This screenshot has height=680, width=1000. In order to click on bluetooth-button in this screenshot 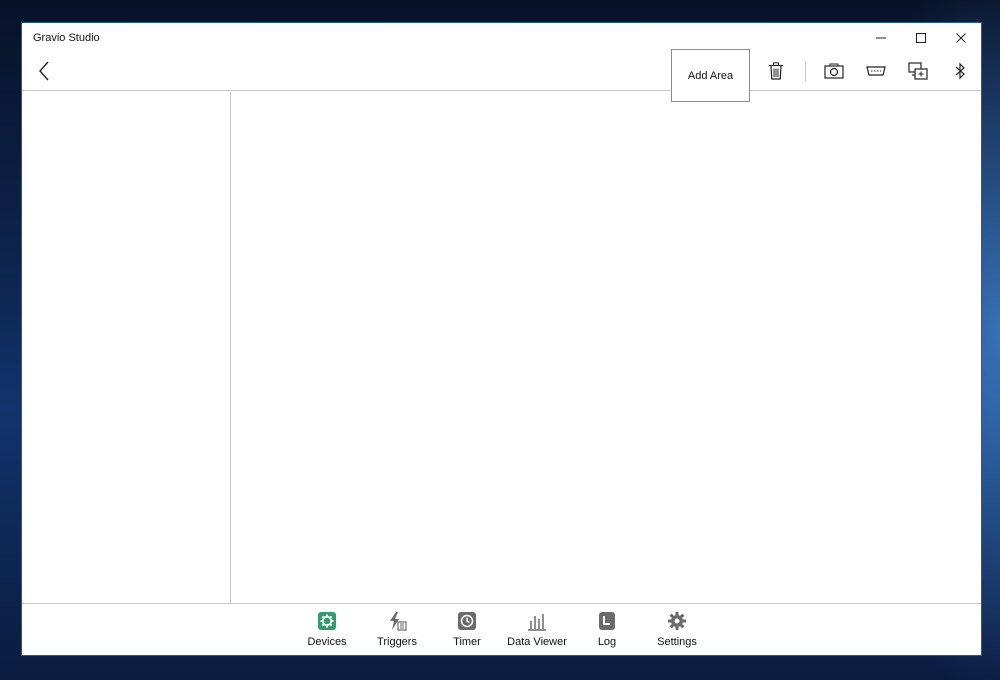, I will do `click(960, 71)`.